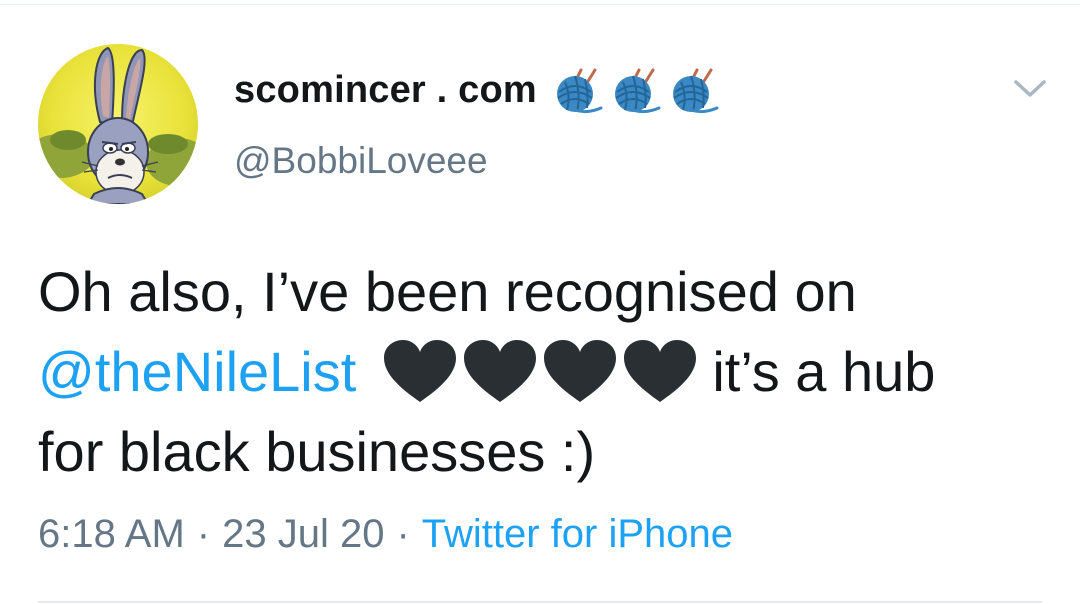 The image size is (1080, 604). Describe the element at coordinates (385, 534) in the screenshot. I see `tweet-meta: 6:18 AM · 23 Jul 20 · Twitter for iPhone` at that location.